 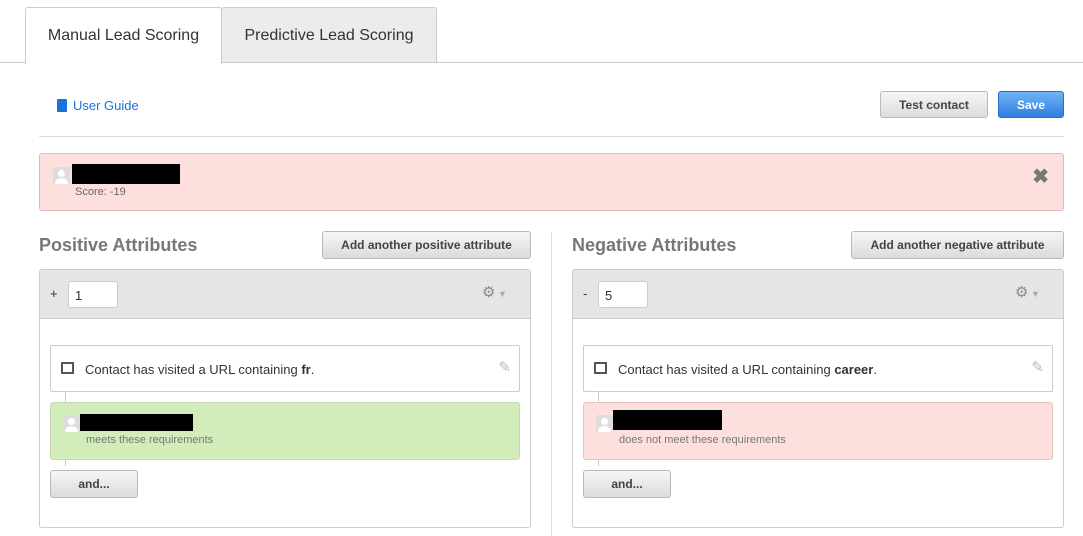 What do you see at coordinates (1031, 104) in the screenshot?
I see `save-button: Save` at bounding box center [1031, 104].